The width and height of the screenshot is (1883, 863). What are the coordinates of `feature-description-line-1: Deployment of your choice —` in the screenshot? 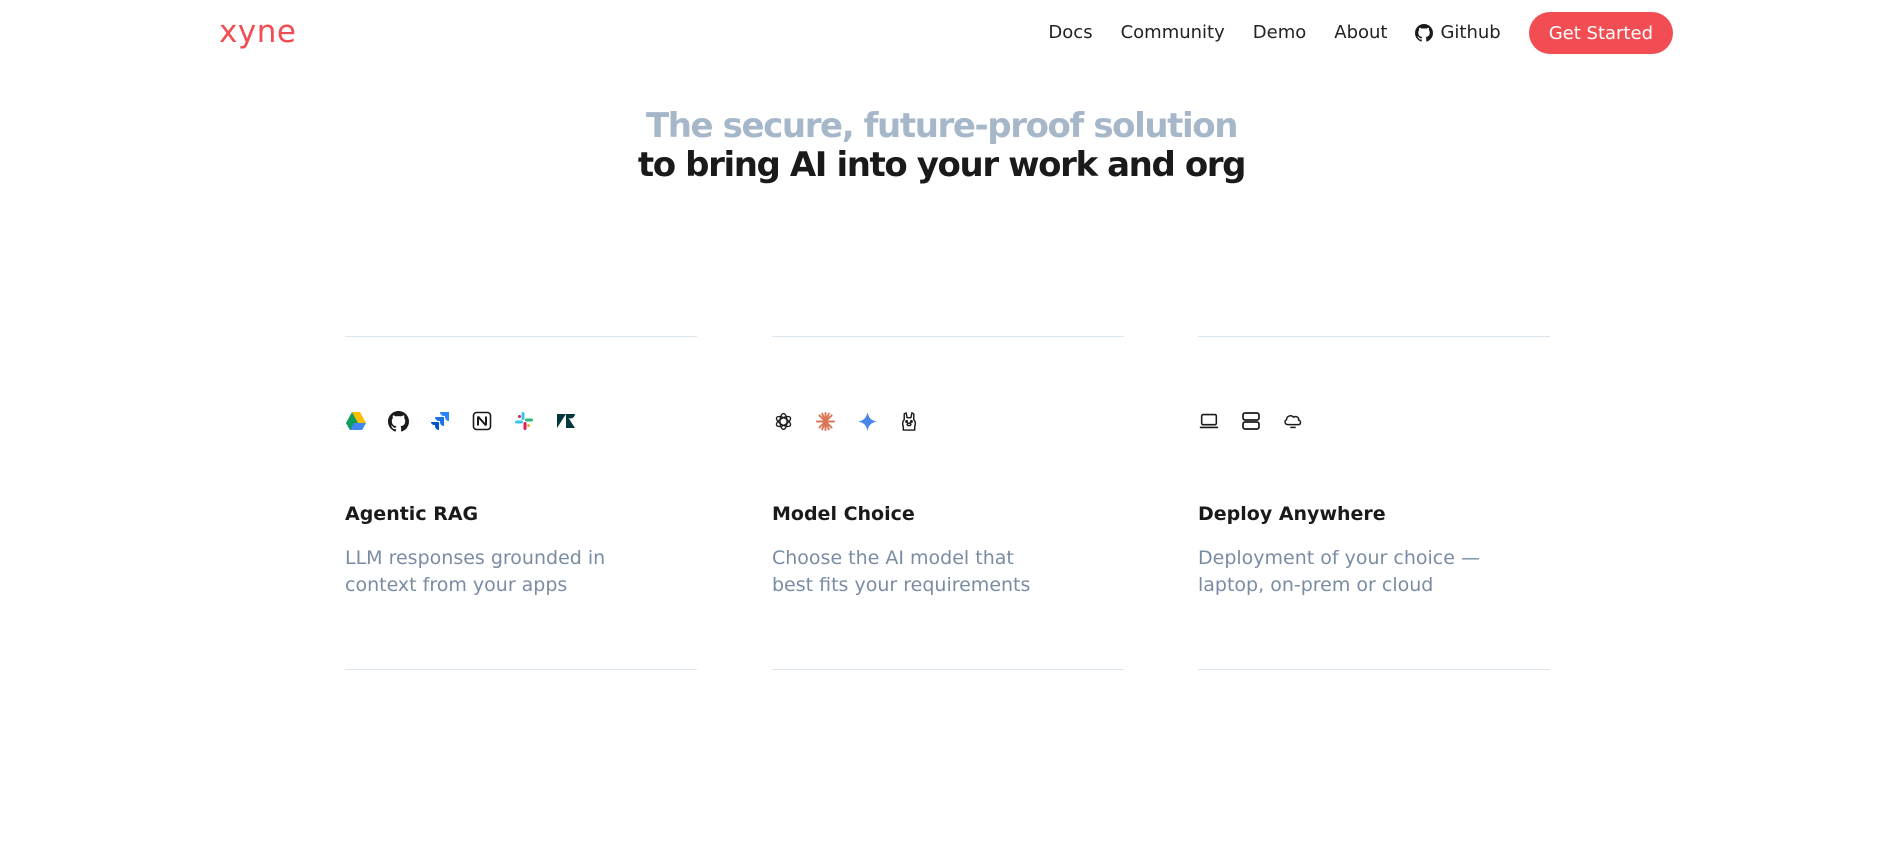 It's located at (1339, 558).